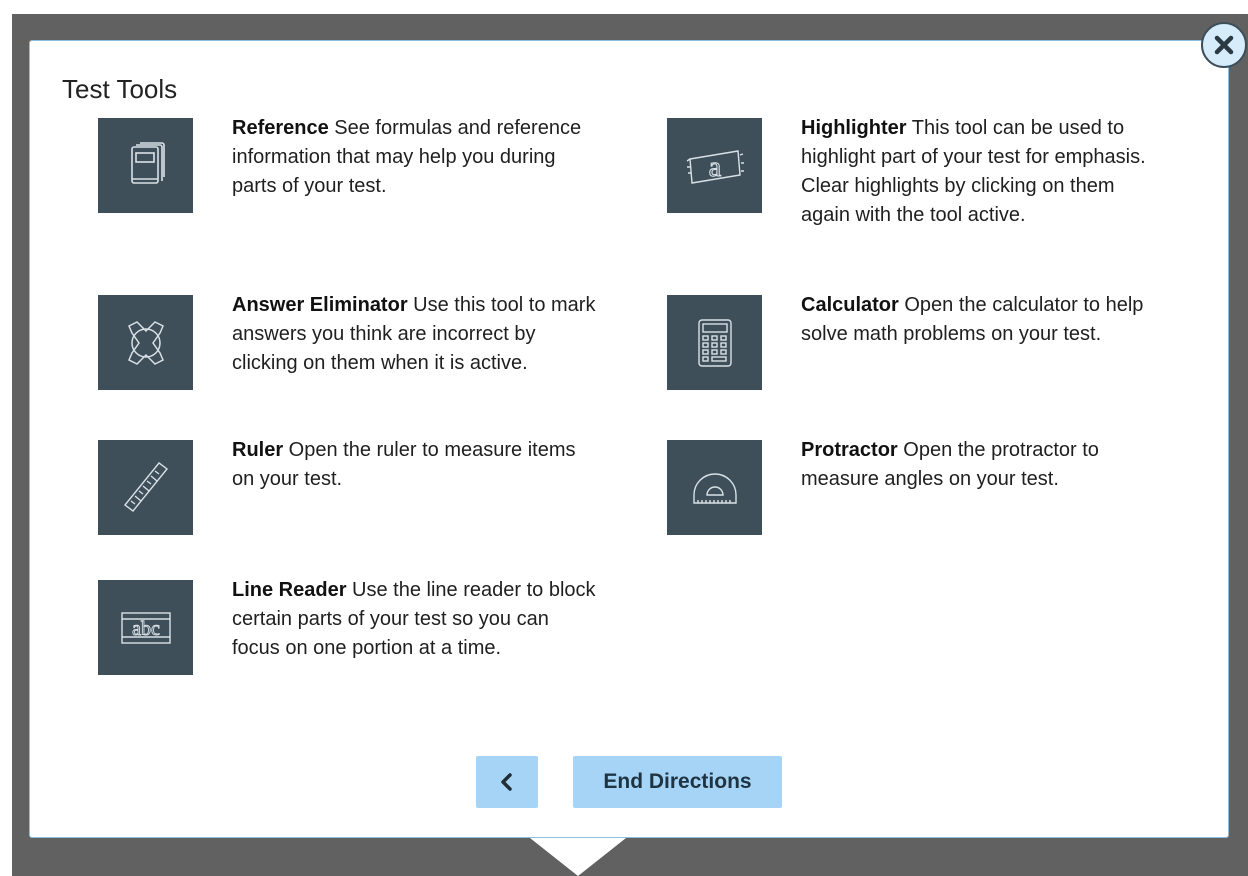  I want to click on book-icon, so click(145, 165).